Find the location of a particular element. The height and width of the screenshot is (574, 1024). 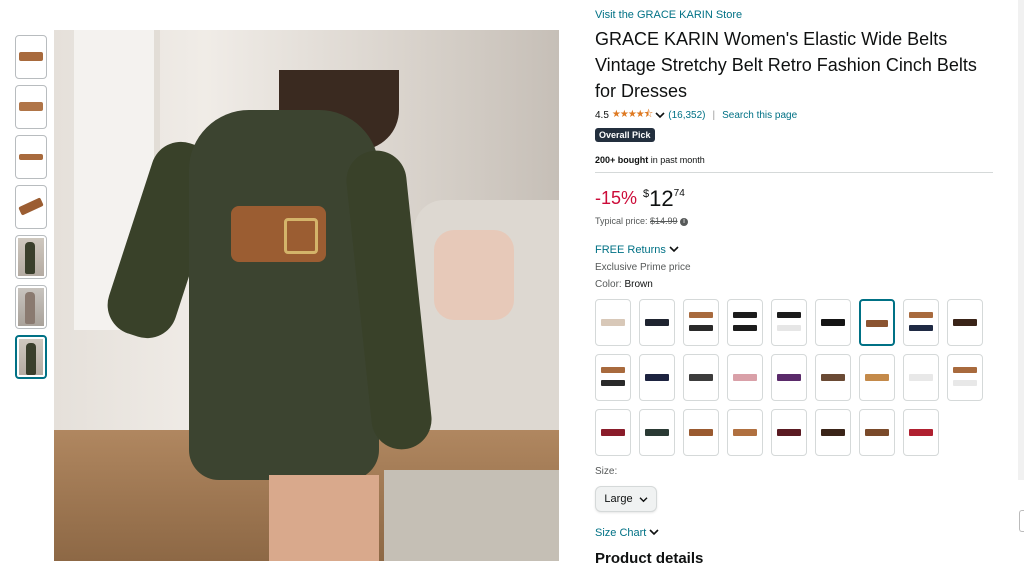

size-chart: Size Chart is located at coordinates (627, 533).